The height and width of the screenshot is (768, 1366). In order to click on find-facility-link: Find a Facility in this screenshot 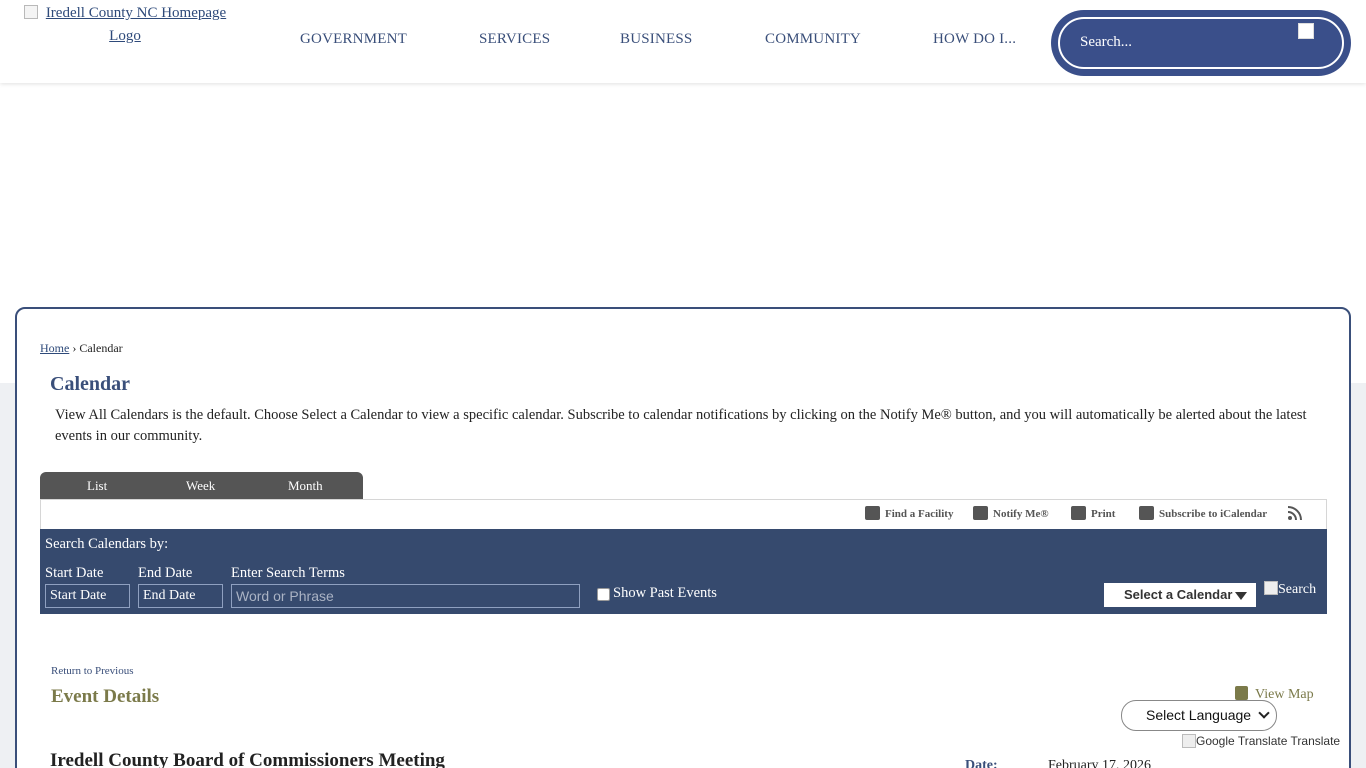, I will do `click(909, 513)`.